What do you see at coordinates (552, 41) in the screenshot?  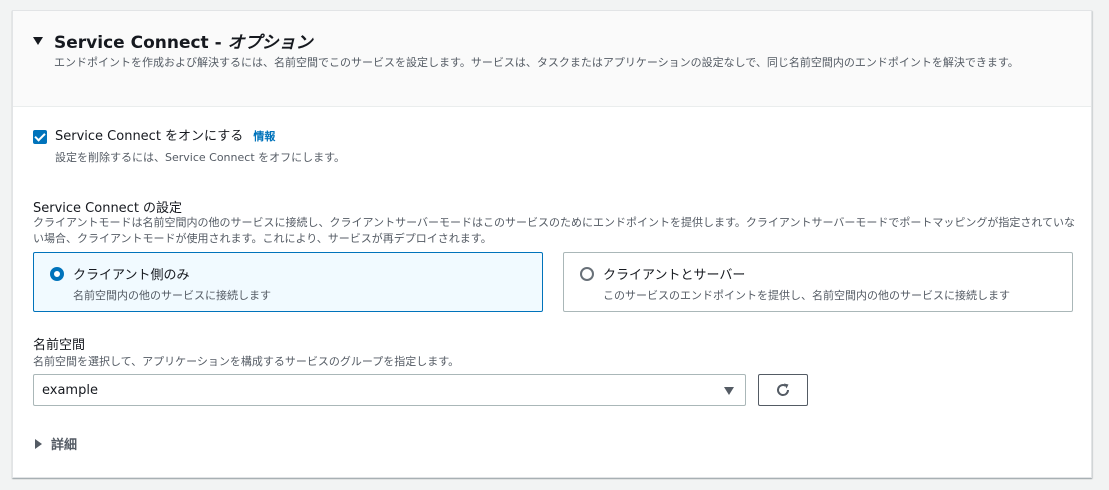 I see `section-toggle-header: Service Connect - オプション` at bounding box center [552, 41].